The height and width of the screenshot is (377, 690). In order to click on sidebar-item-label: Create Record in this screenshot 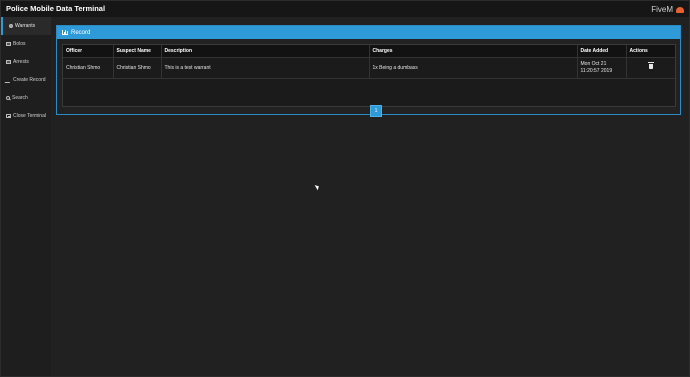, I will do `click(29, 80)`.